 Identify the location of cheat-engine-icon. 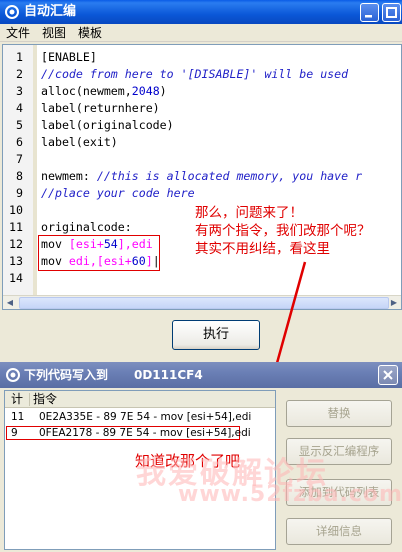
(13, 375).